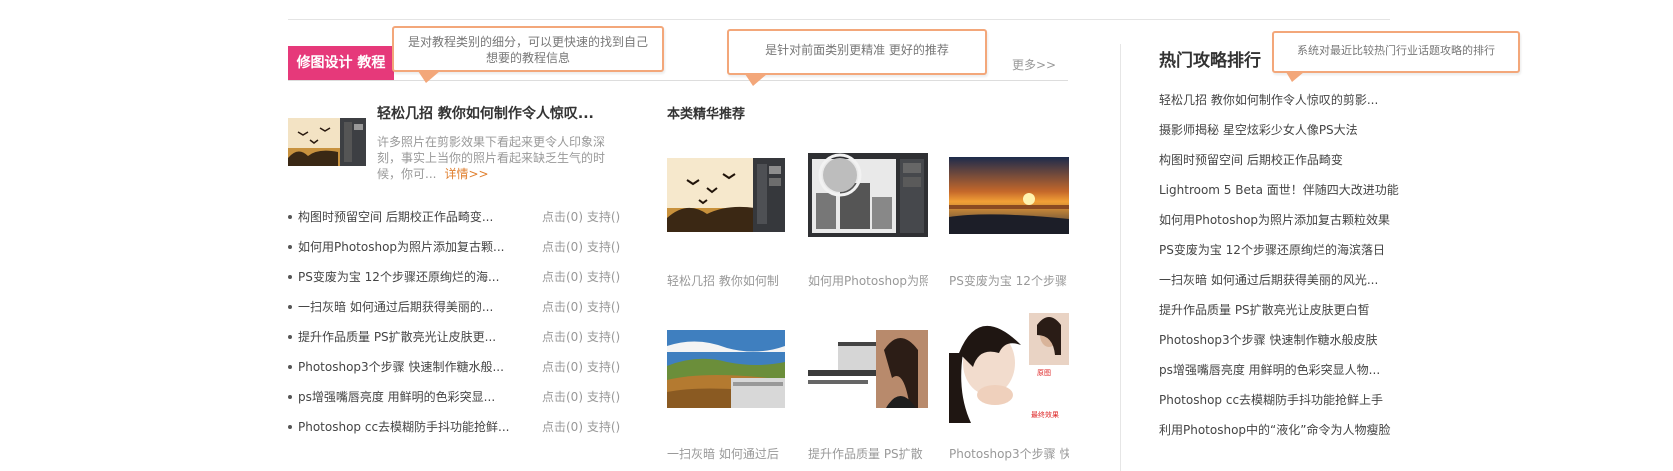  I want to click on top-divider, so click(839, 19).